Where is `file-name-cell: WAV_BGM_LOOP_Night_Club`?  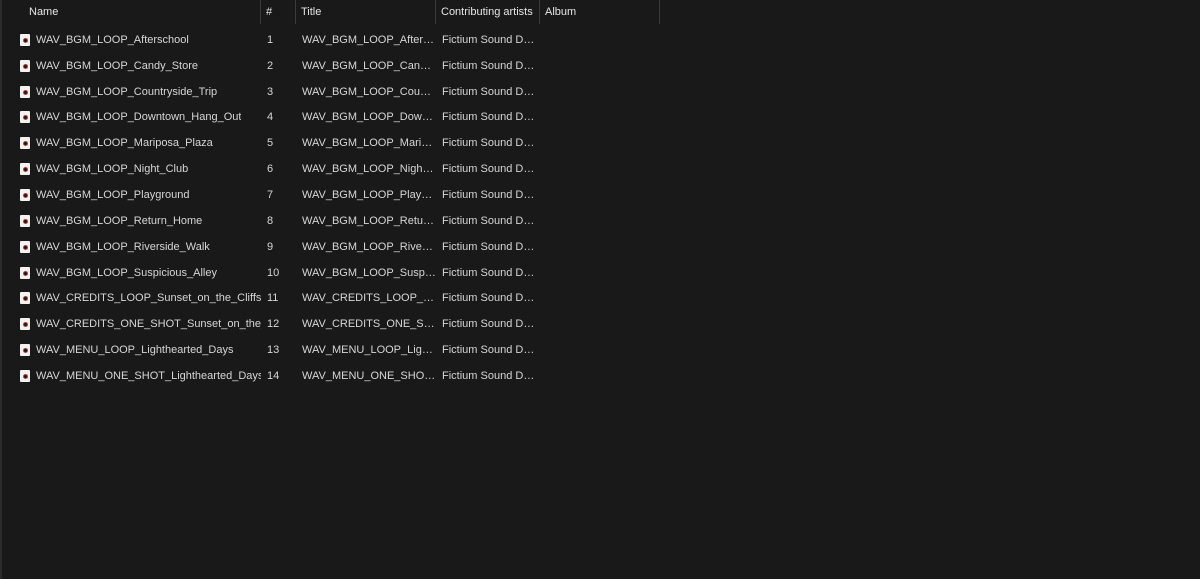 file-name-cell: WAV_BGM_LOOP_Night_Club is located at coordinates (130, 169).